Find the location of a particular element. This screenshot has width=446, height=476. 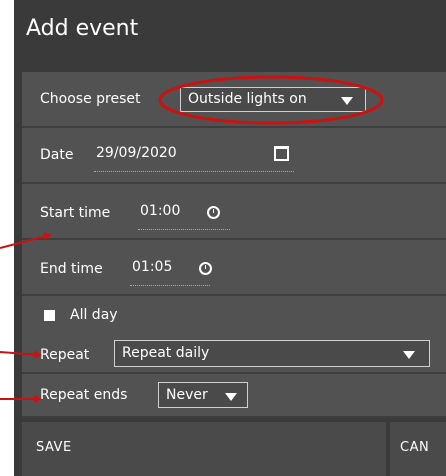

preset-label: Choose preset is located at coordinates (90, 99).